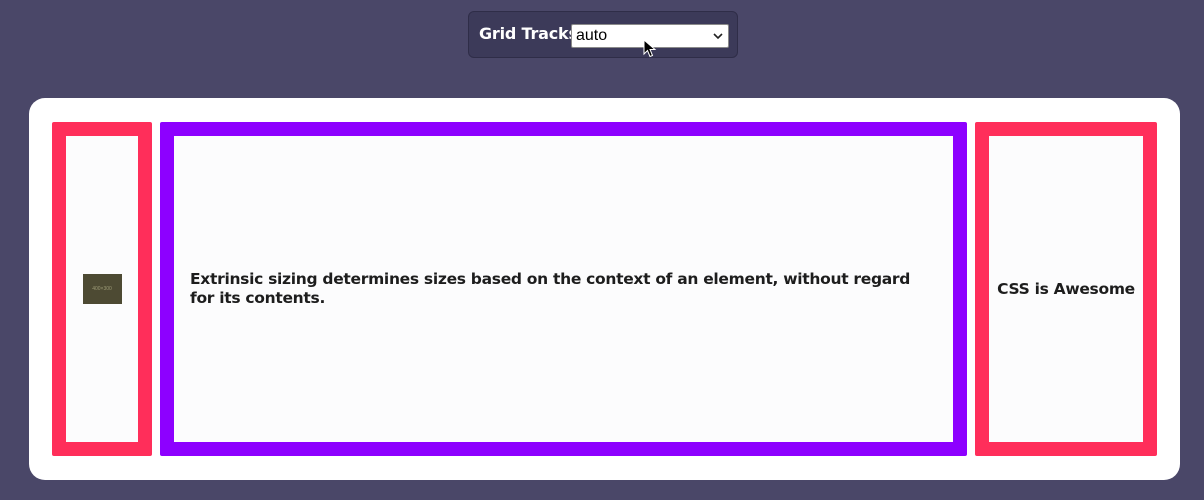  Describe the element at coordinates (650, 48) in the screenshot. I see `cursor-icon` at that location.